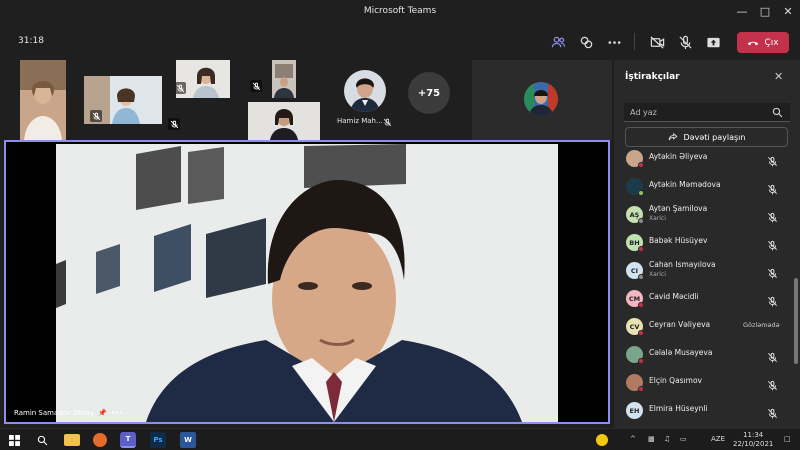 The height and width of the screenshot is (450, 800). What do you see at coordinates (765, 11) in the screenshot?
I see `maximize-icon: □` at bounding box center [765, 11].